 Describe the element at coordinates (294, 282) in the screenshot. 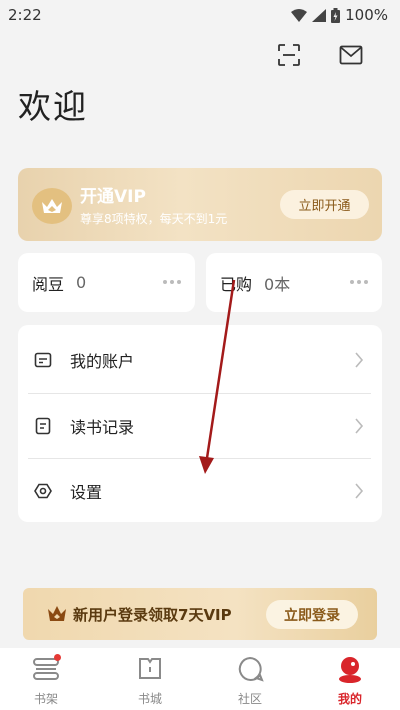

I see `purchased-card: 已购 0本` at that location.